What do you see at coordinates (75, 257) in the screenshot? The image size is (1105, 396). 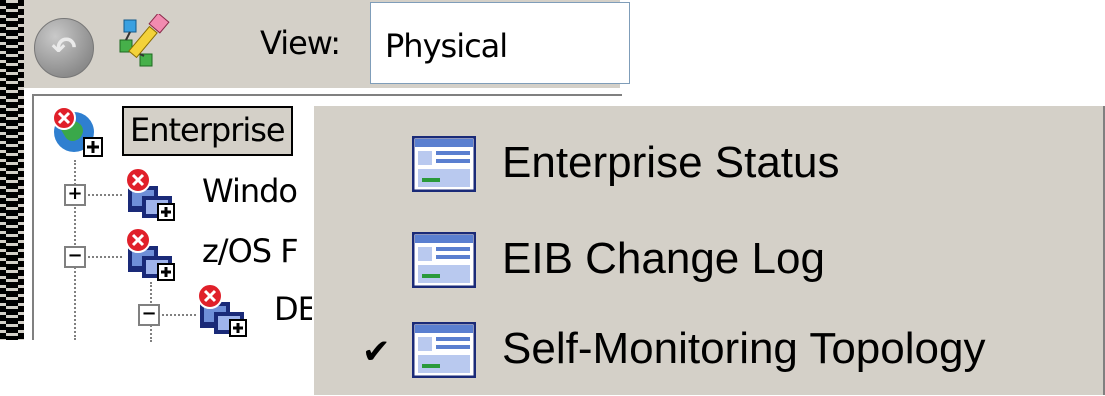 I see `tree-expander-2: −` at bounding box center [75, 257].